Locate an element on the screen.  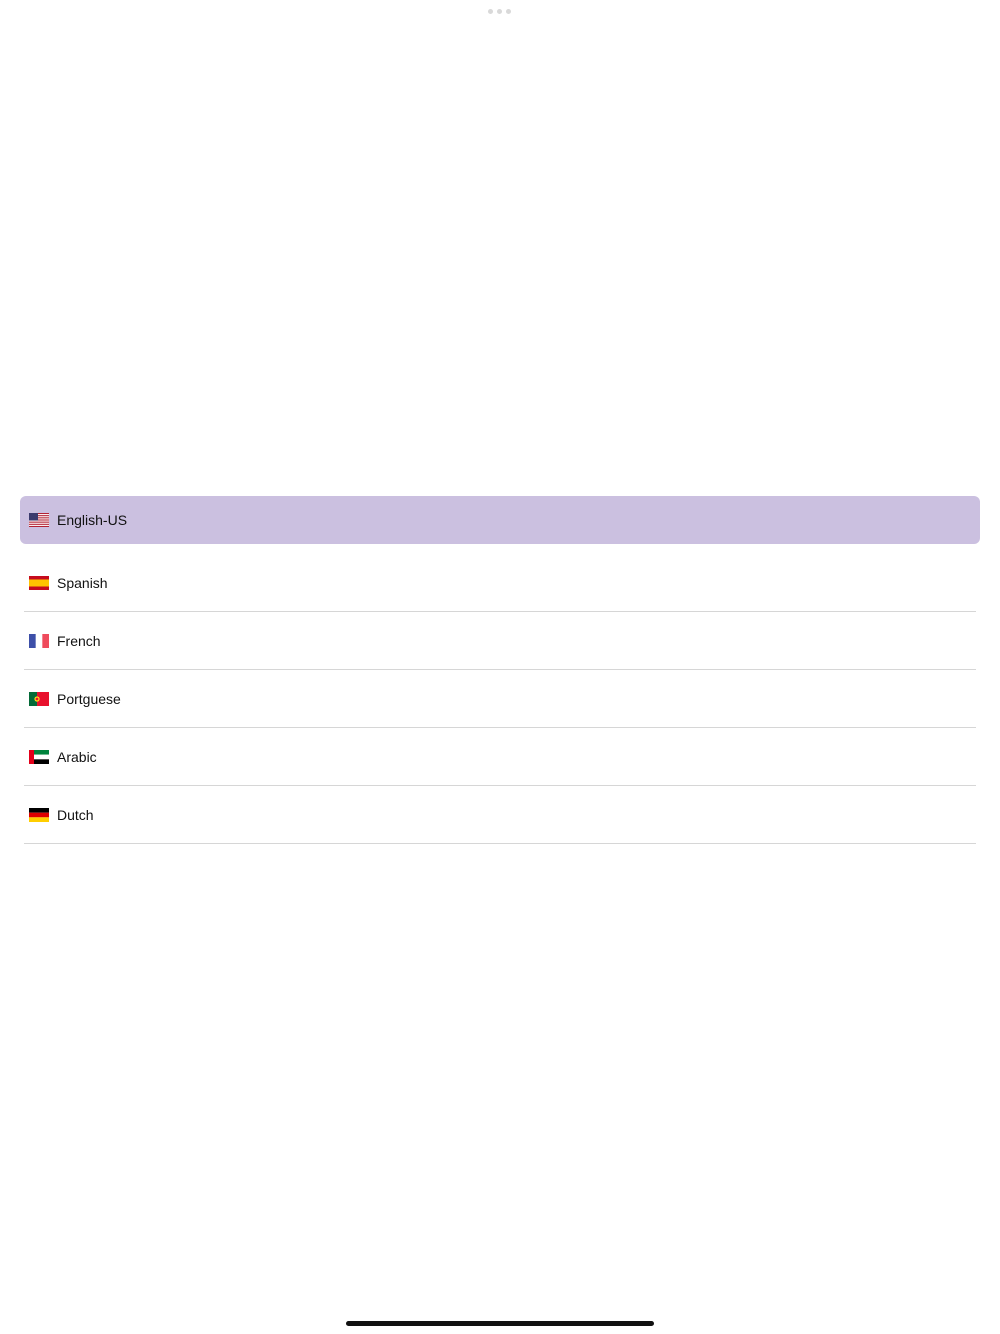
us-flag-icon is located at coordinates (39, 520).